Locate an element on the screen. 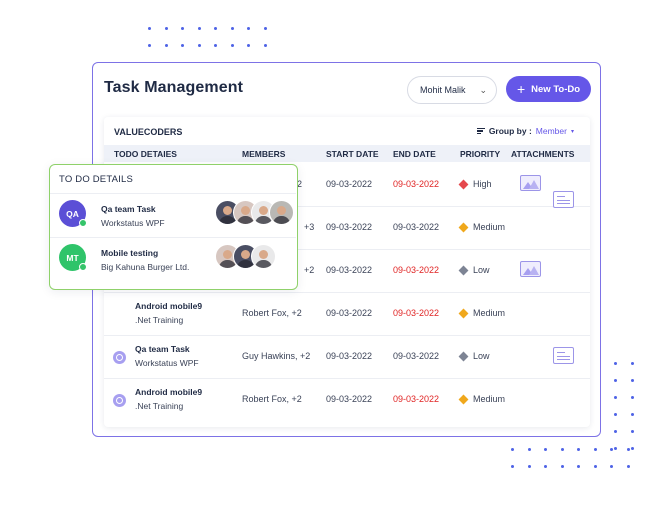  members-cell: +2 is located at coordinates (309, 270).